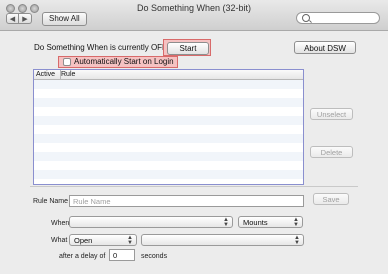 The width and height of the screenshot is (388, 274). I want to click on when-select: ▲ ▼, so click(151, 222).